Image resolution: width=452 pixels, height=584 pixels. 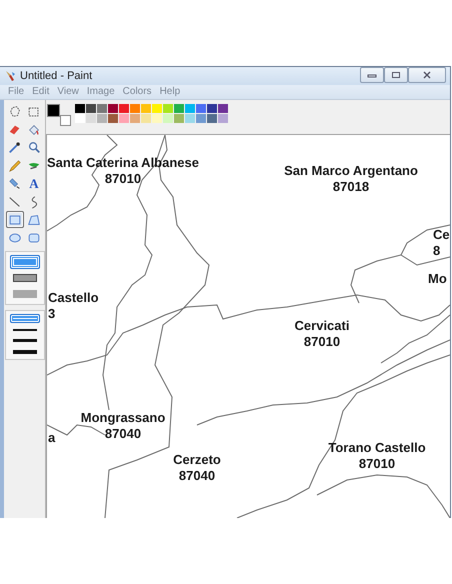 What do you see at coordinates (41, 92) in the screenshot?
I see `menu-item: Edit` at bounding box center [41, 92].